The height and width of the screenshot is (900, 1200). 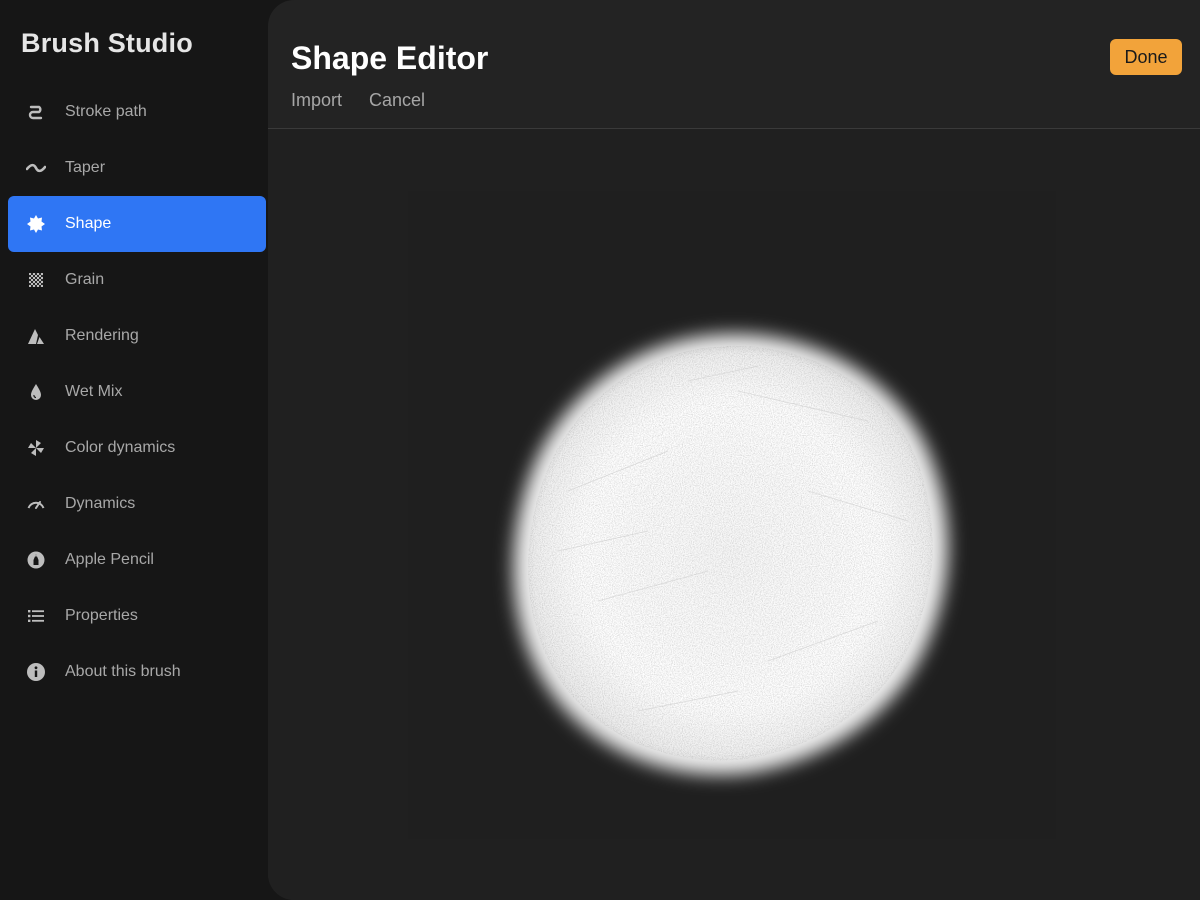 What do you see at coordinates (137, 224) in the screenshot?
I see `sidebar-item-shape: Shape` at bounding box center [137, 224].